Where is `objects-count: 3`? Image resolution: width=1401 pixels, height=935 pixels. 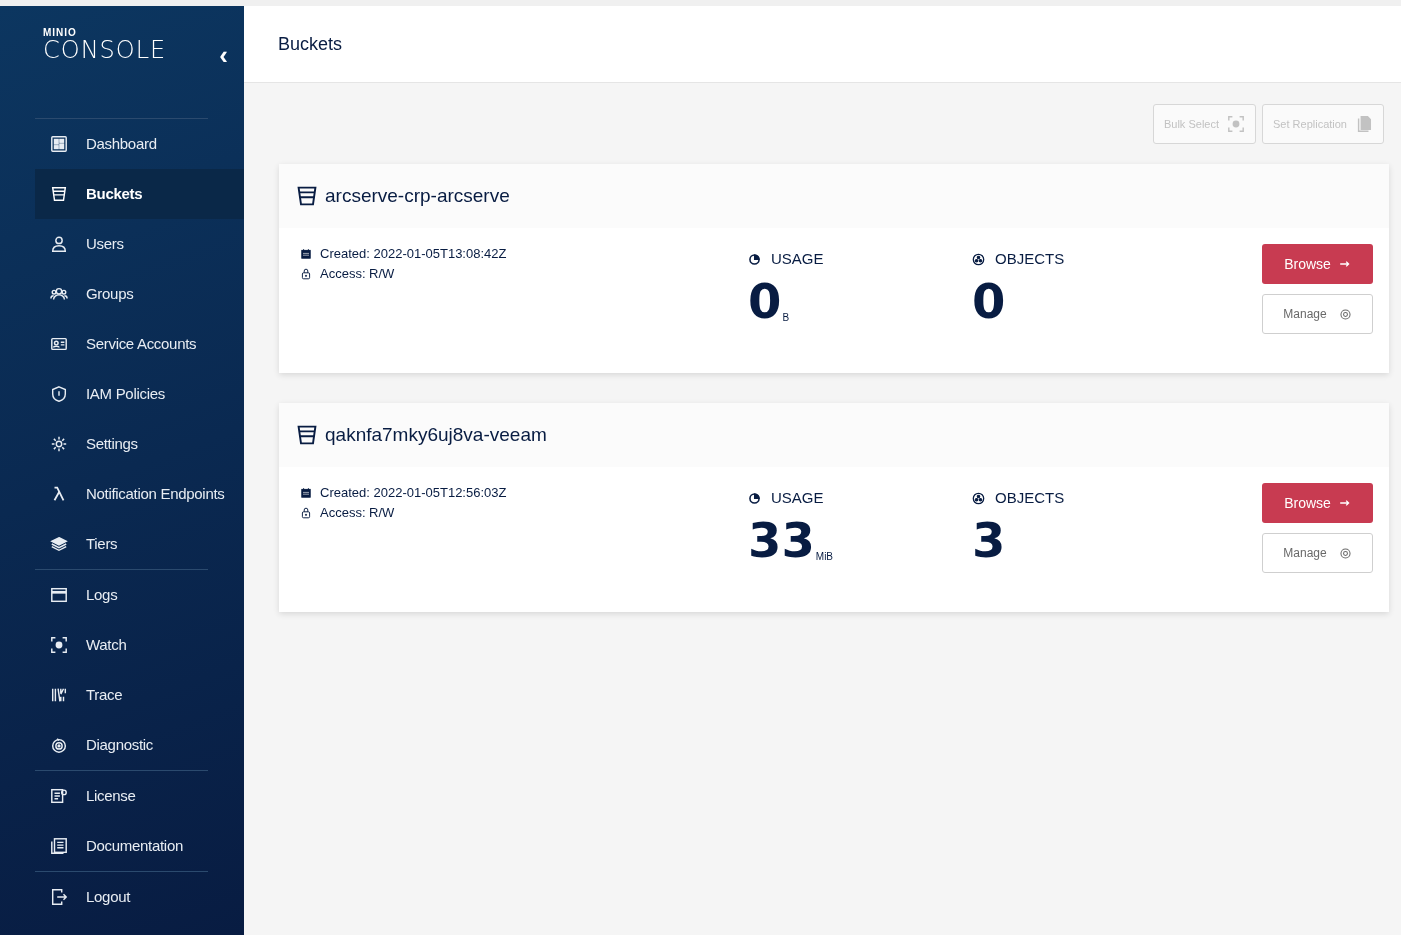 objects-count: 3 is located at coordinates (989, 539).